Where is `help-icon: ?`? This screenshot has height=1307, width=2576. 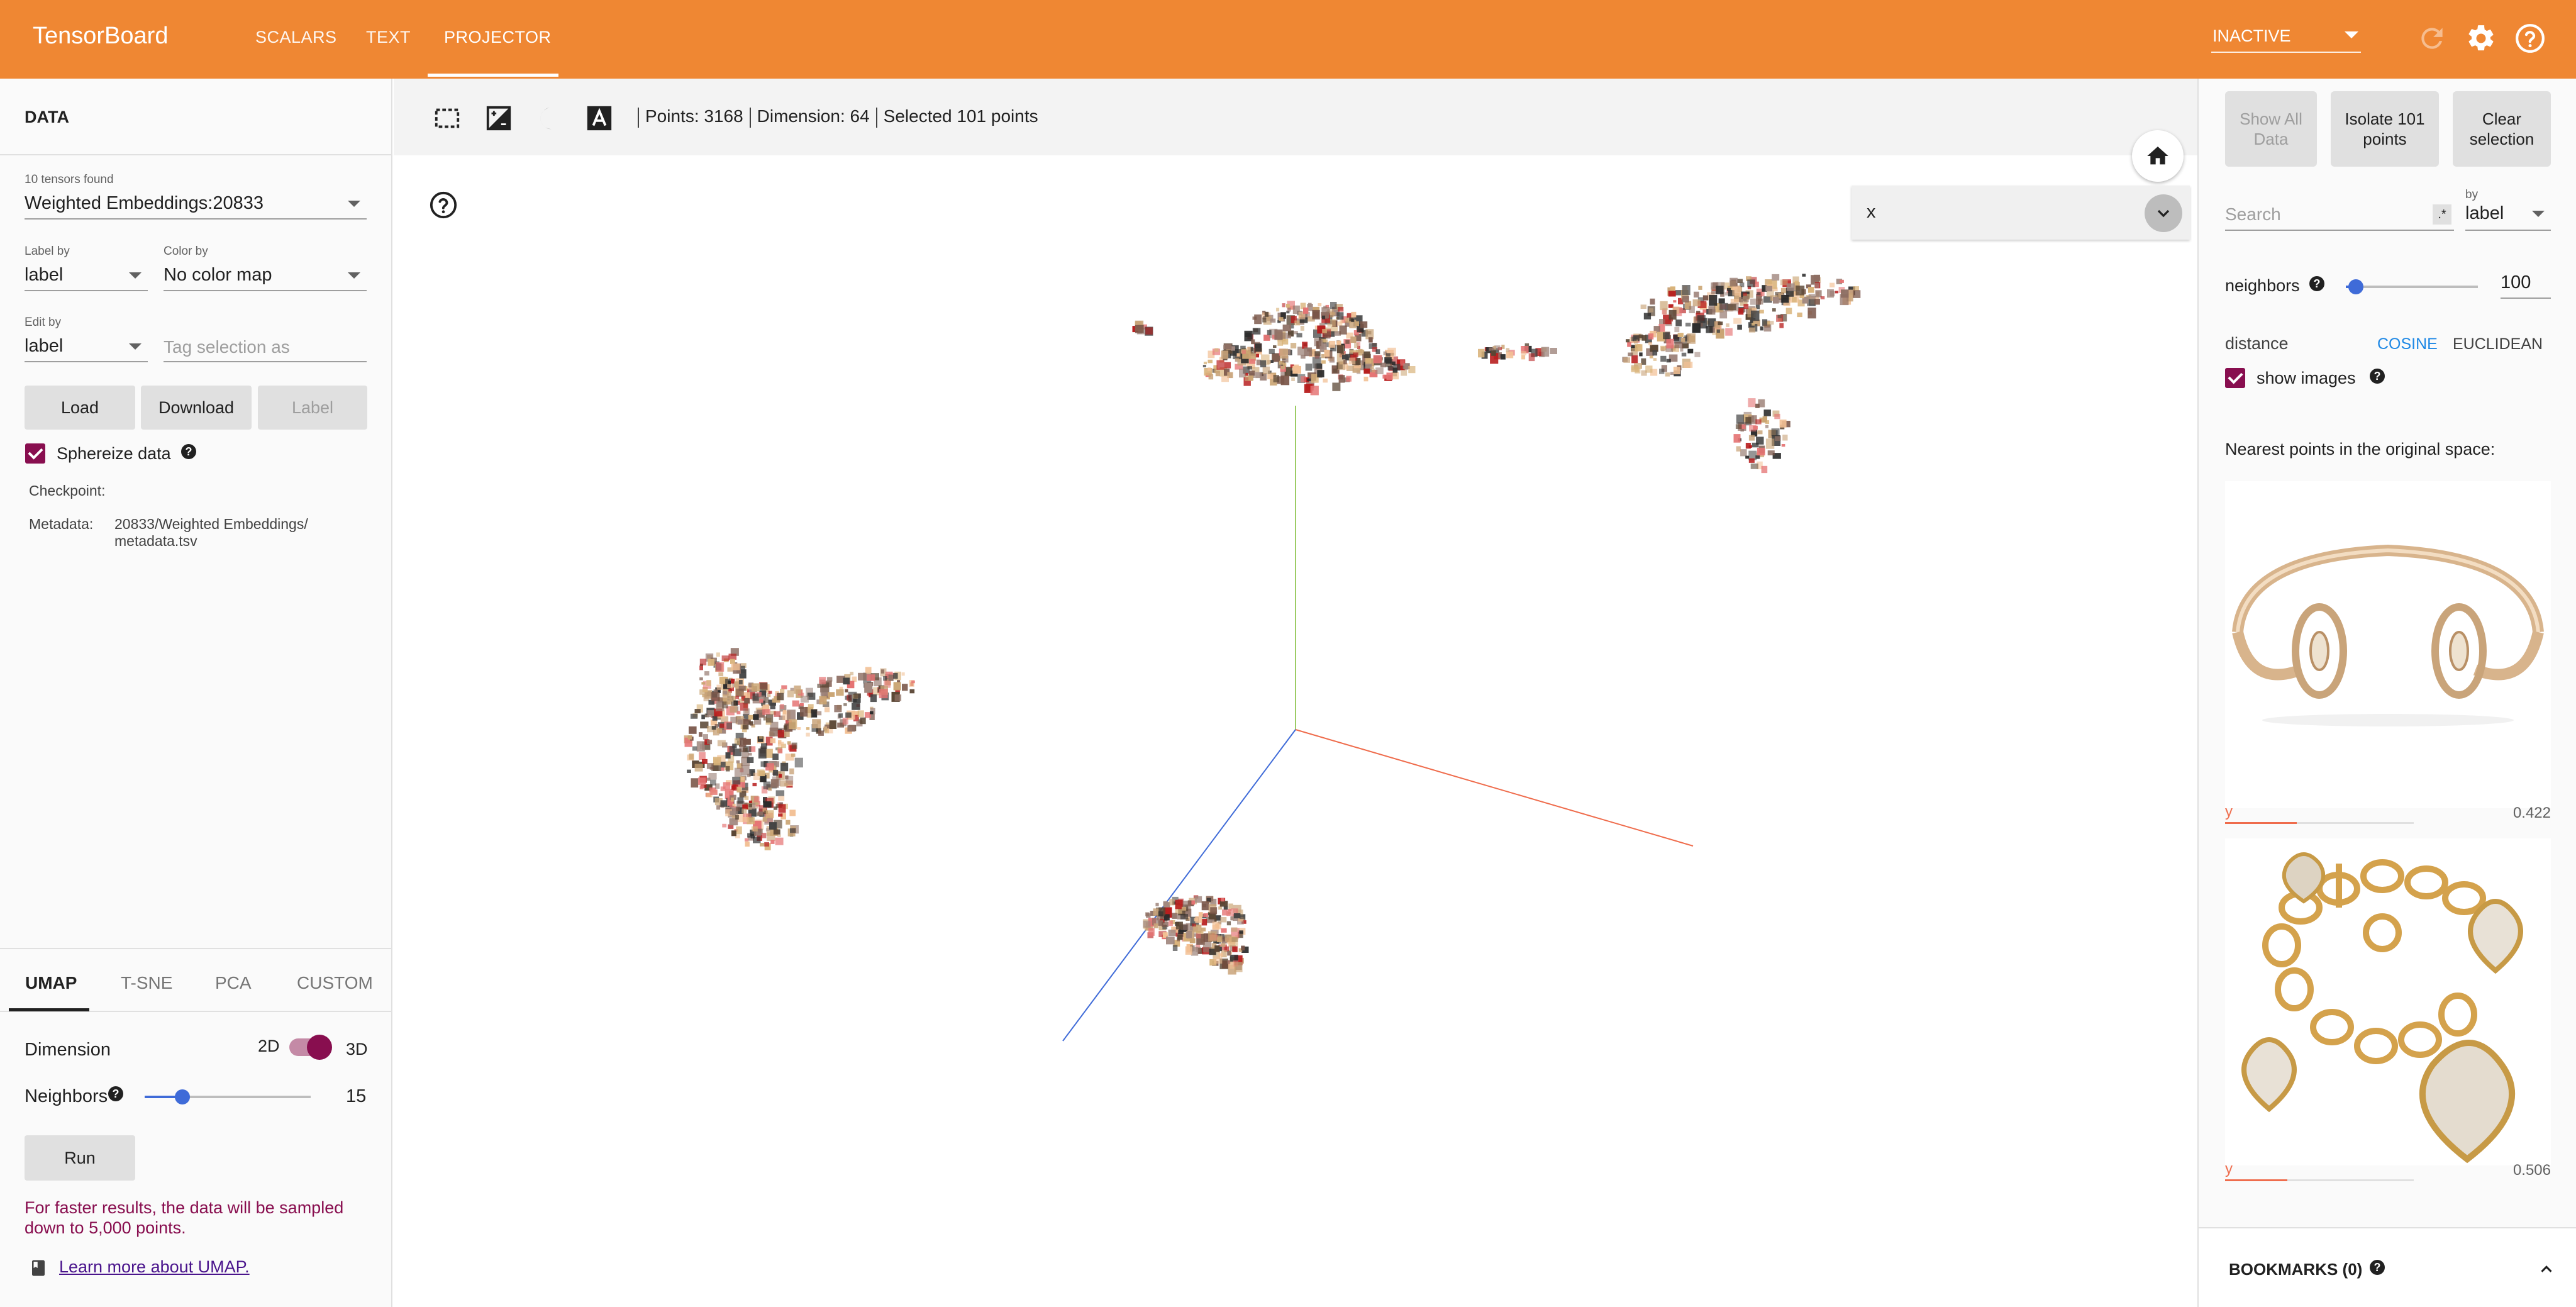
help-icon: ? is located at coordinates (115, 1093).